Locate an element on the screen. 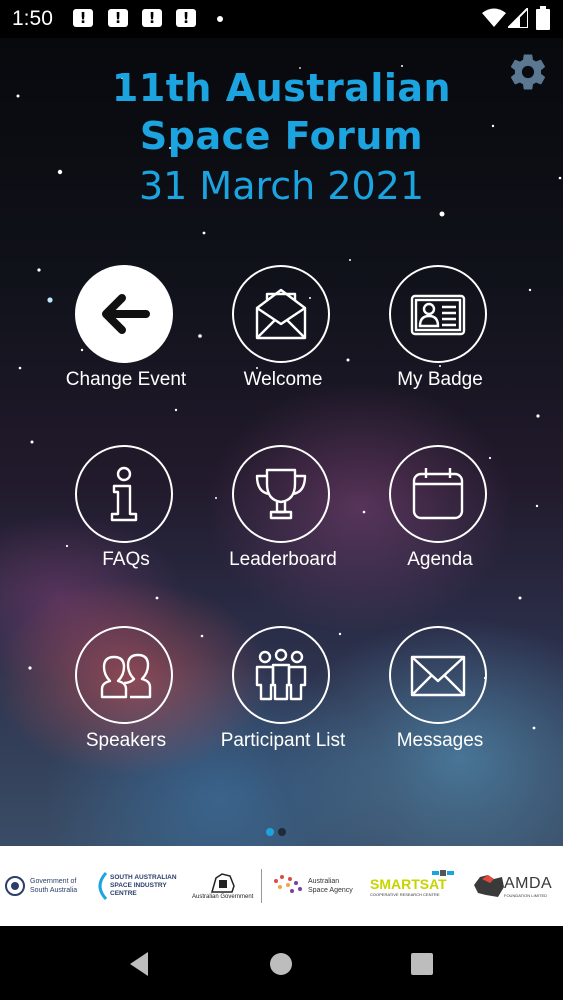  amda-foundation-logo: AMDA FOUNDATION LIMITED is located at coordinates (512, 886).